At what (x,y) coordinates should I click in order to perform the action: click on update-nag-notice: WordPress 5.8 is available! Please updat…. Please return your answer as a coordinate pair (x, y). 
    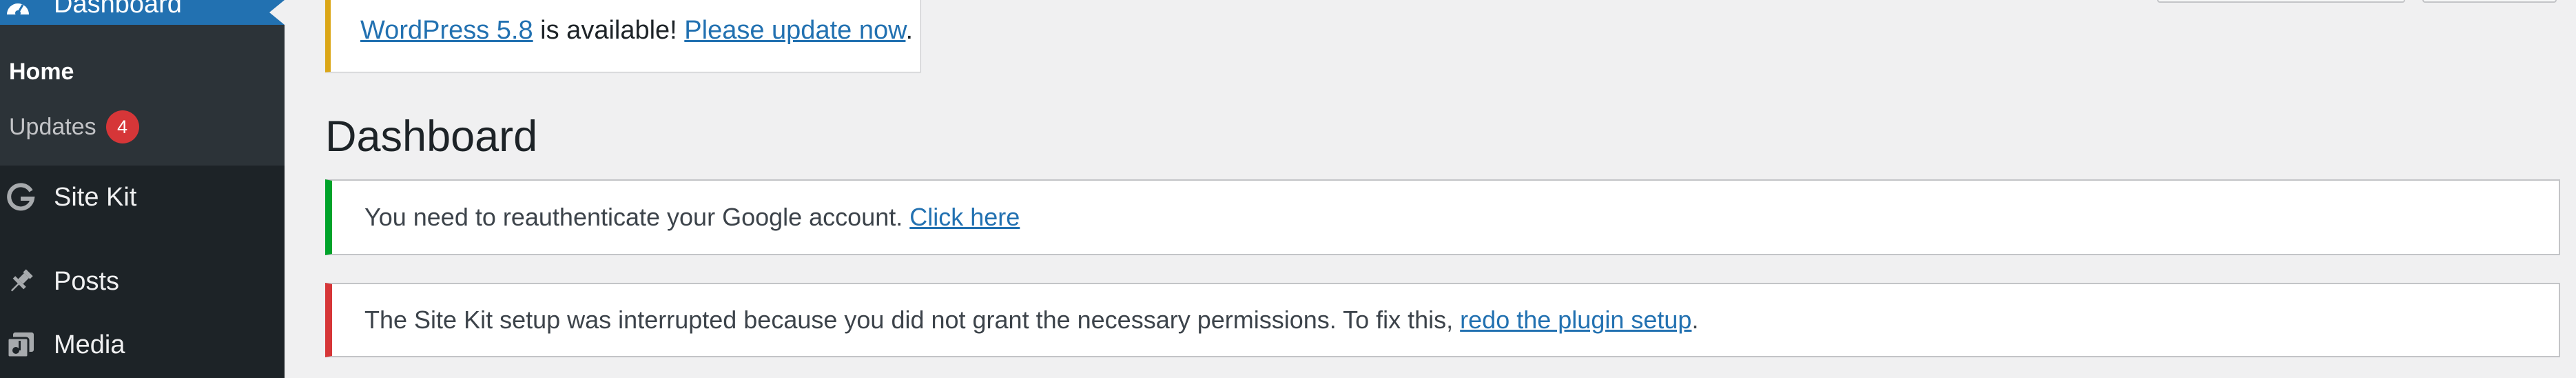
    Looking at the image, I should click on (623, 36).